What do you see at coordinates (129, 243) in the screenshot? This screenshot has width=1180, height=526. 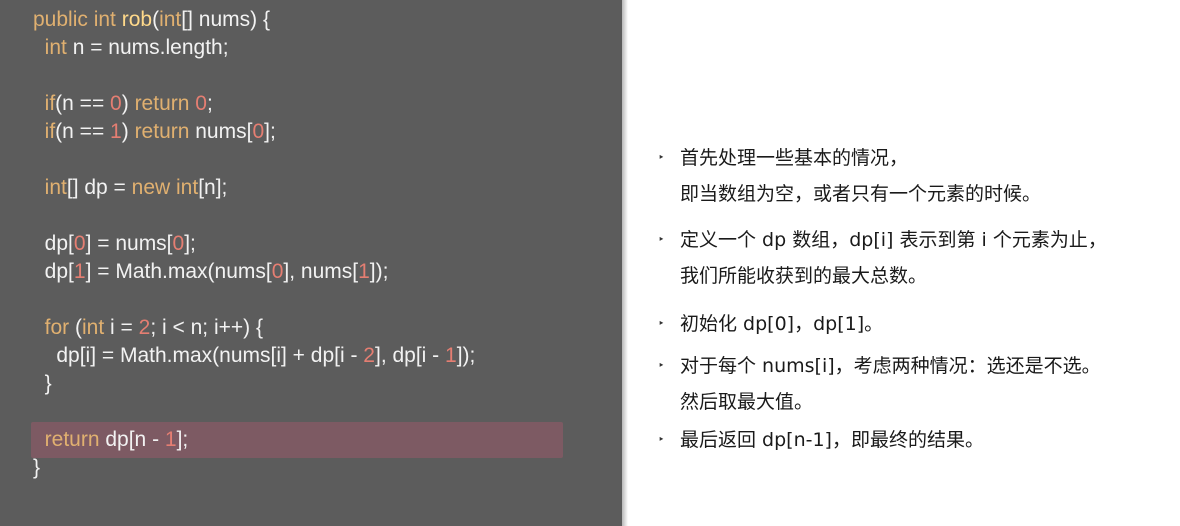 I see `code-token: ] = nums[` at bounding box center [129, 243].